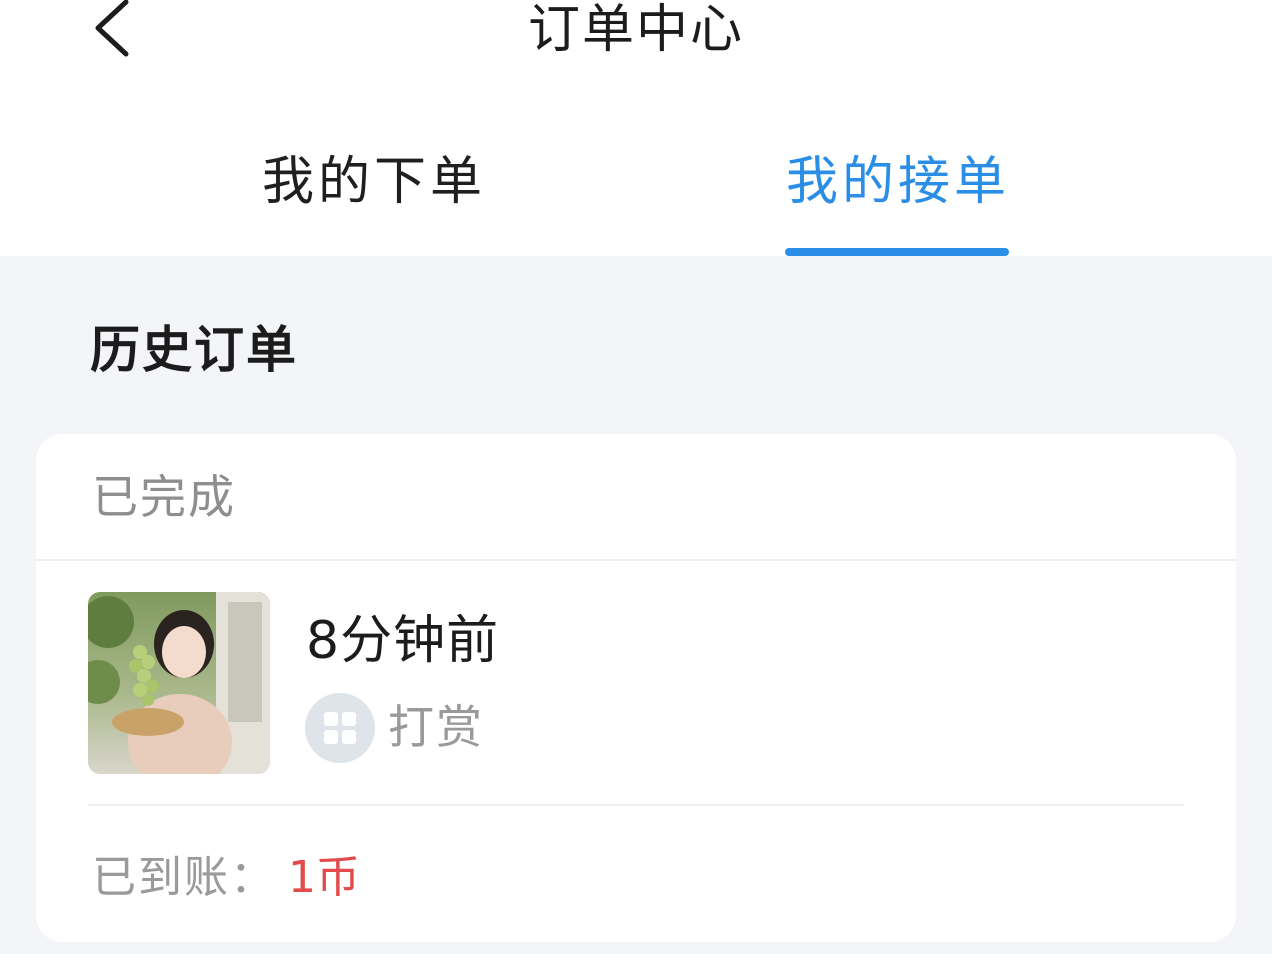 This screenshot has width=1272, height=954. Describe the element at coordinates (635, 30) in the screenshot. I see `page-title: 订单中心` at that location.